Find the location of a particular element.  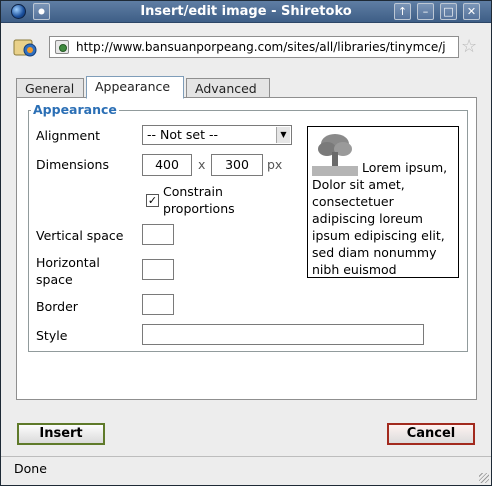

dimensions-label: Dimensions is located at coordinates (72, 164).